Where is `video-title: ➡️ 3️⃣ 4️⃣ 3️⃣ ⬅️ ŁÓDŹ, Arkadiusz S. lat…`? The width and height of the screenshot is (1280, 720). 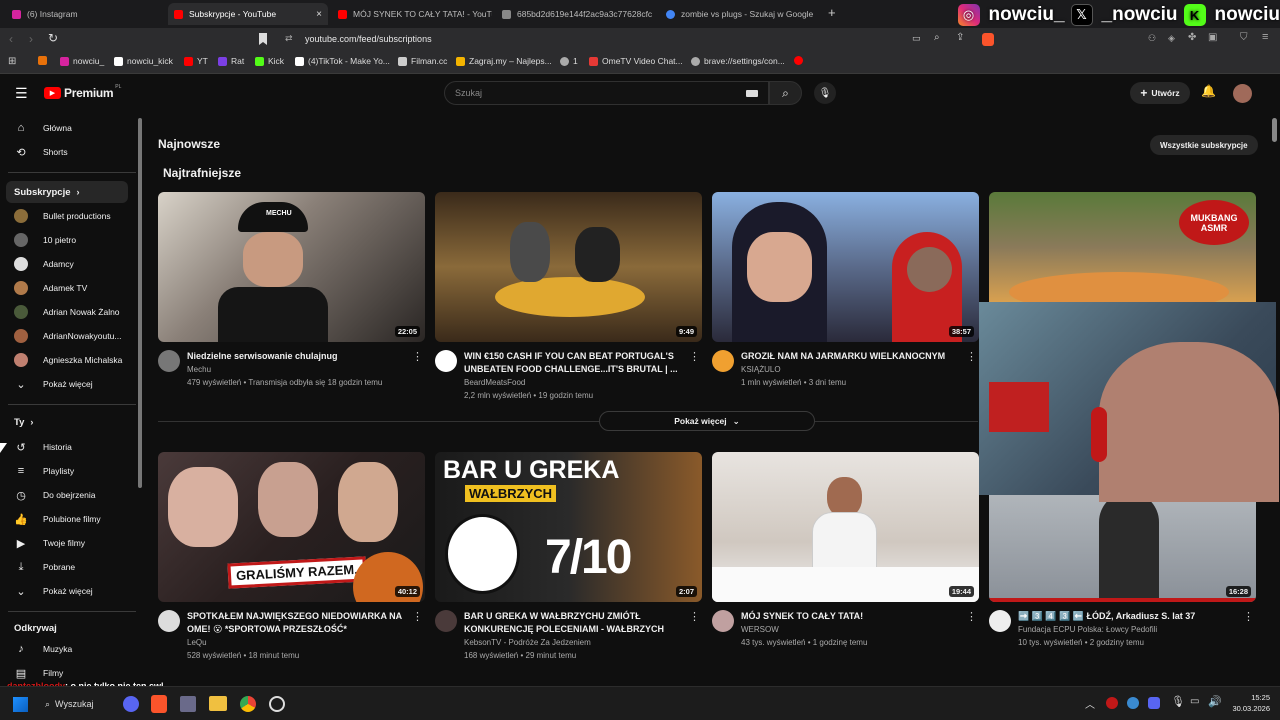
video-title: ➡️ 3️⃣ 4️⃣ 3️⃣ ⬅️ ŁÓDŹ, Arkadiusz S. lat… is located at coordinates (1132, 616).